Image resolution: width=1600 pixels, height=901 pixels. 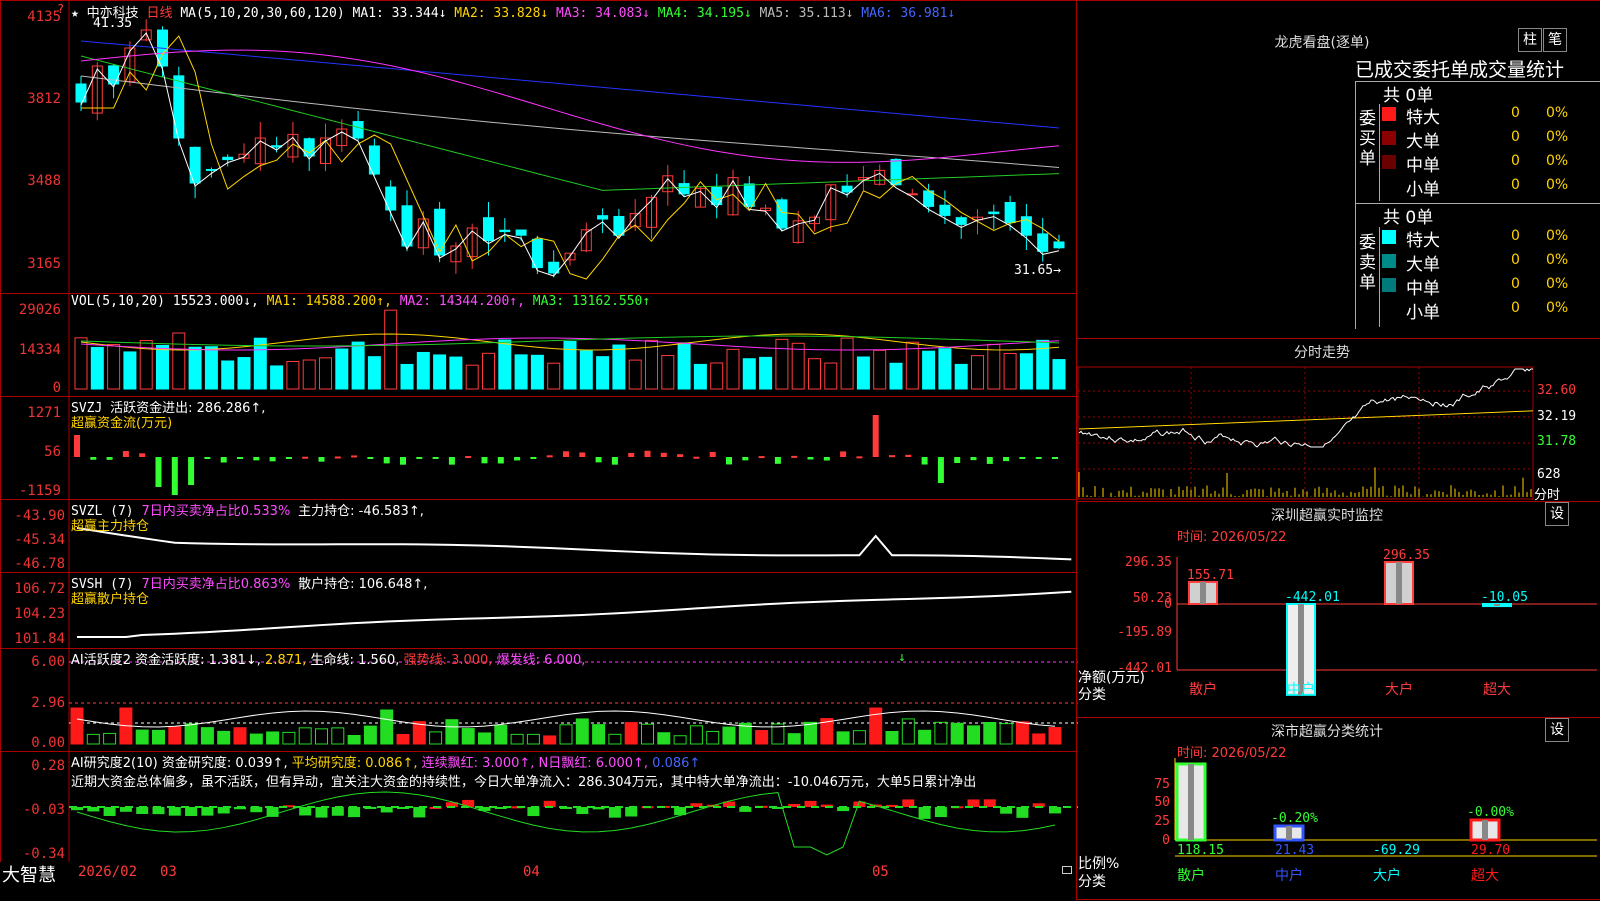 What do you see at coordinates (224, 763) in the screenshot?
I see `ai-research-value: 资金研究度: 0.039↑,` at bounding box center [224, 763].